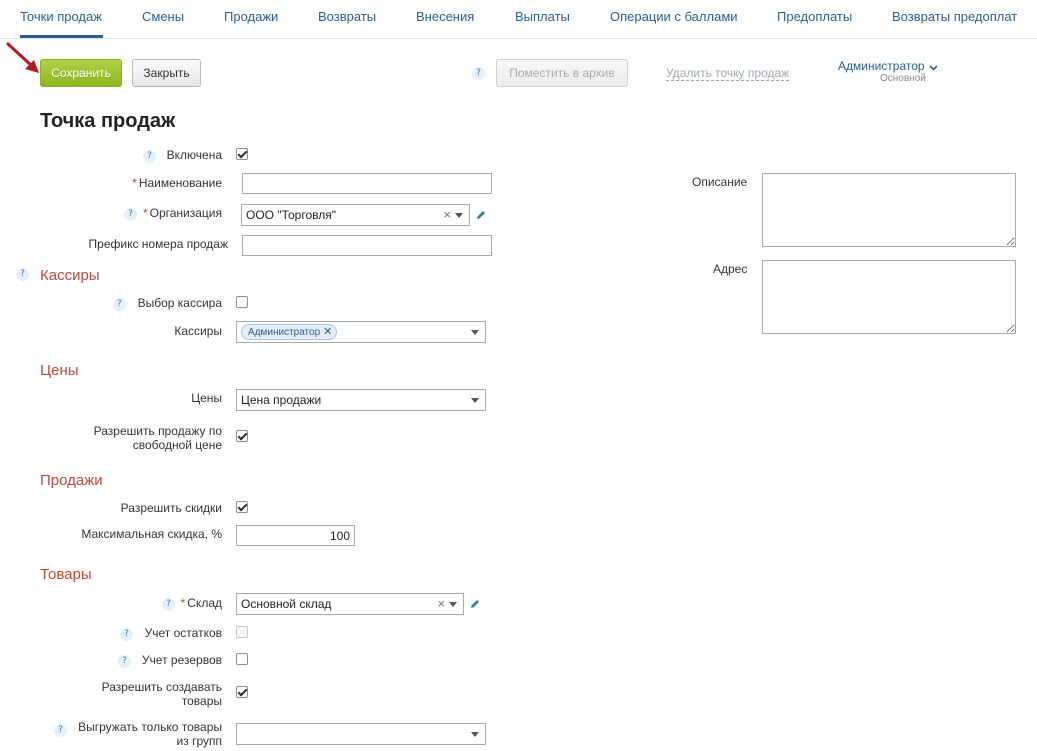 The image size is (1037, 751). What do you see at coordinates (199, 741) in the screenshot?
I see `export-groups-label-line2: из групп` at bounding box center [199, 741].